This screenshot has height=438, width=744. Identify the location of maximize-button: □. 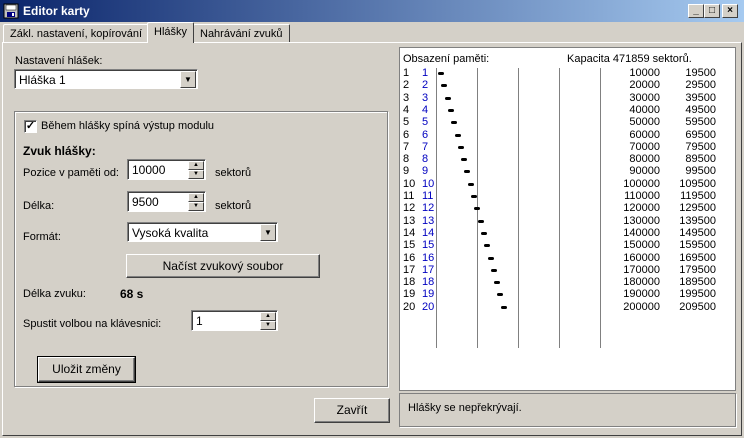
(712, 11).